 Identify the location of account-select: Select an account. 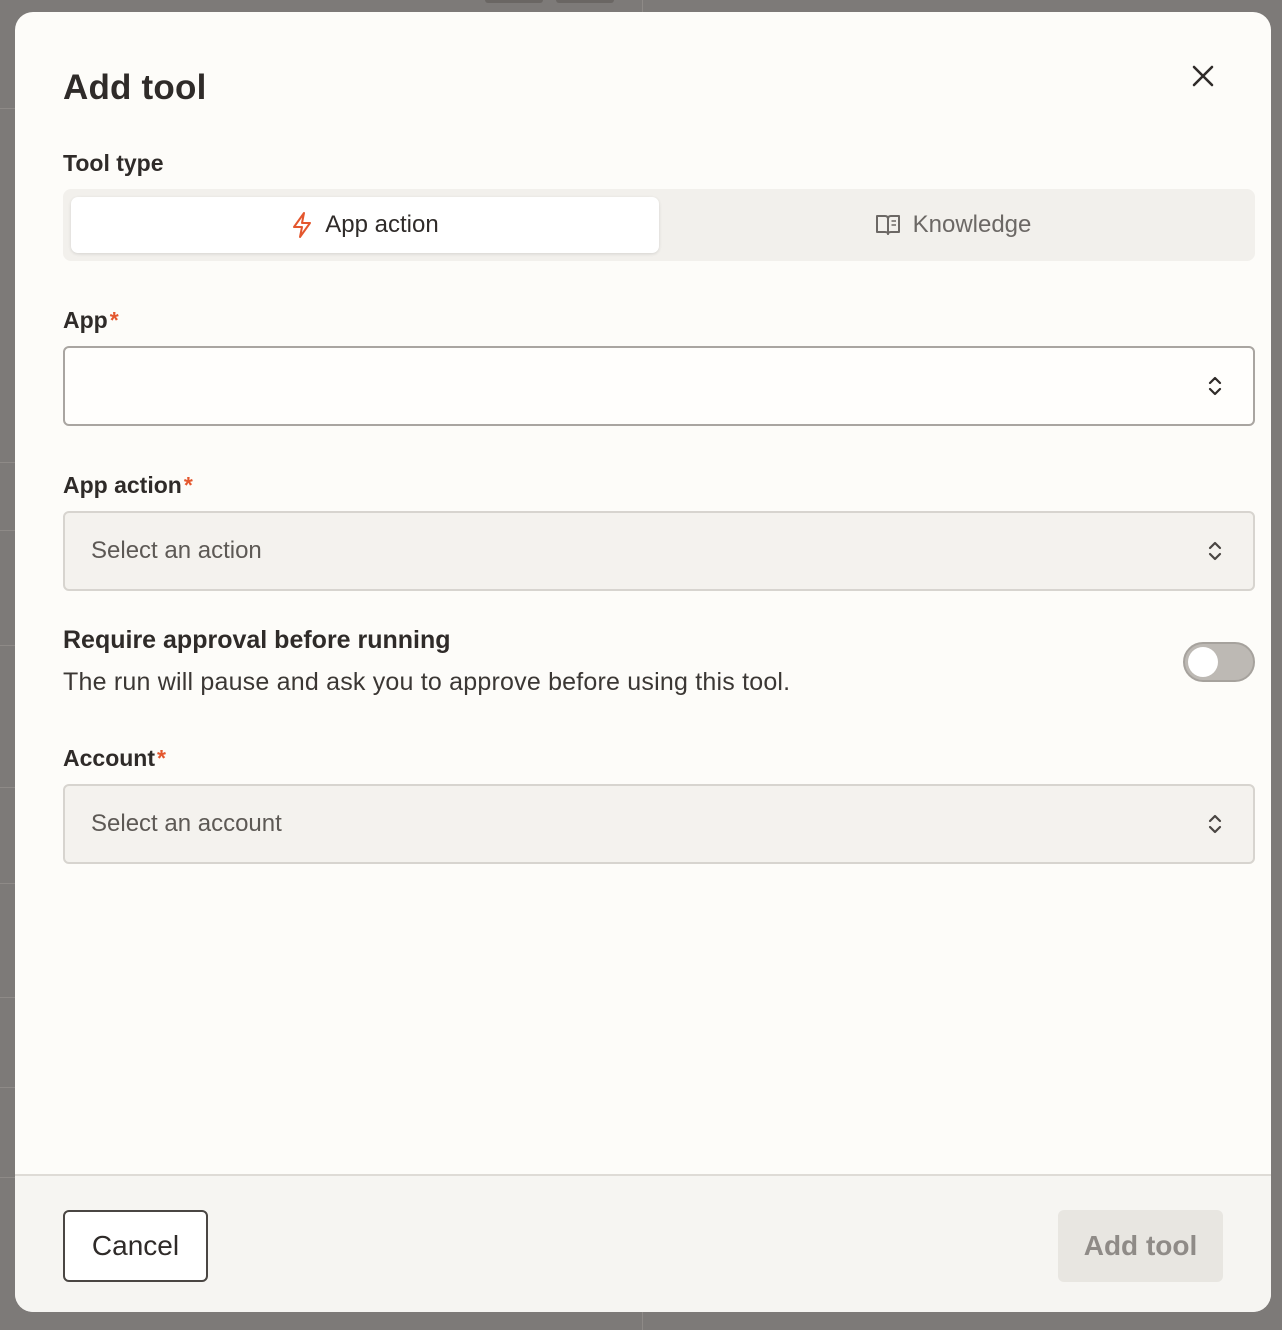
(659, 824).